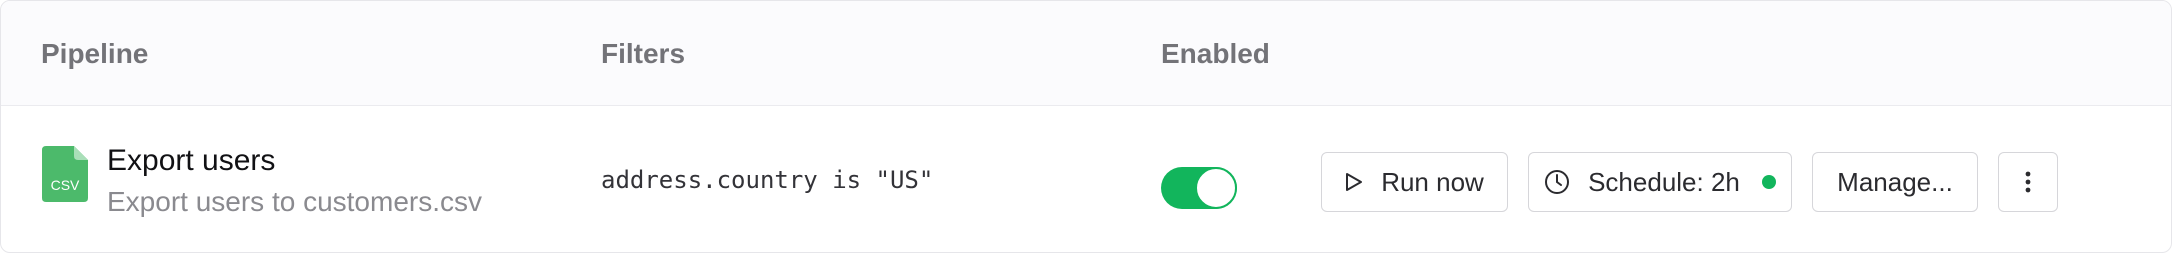 The image size is (2172, 253). What do you see at coordinates (65, 185) in the screenshot?
I see `csv-file-icon-label: CSV` at bounding box center [65, 185].